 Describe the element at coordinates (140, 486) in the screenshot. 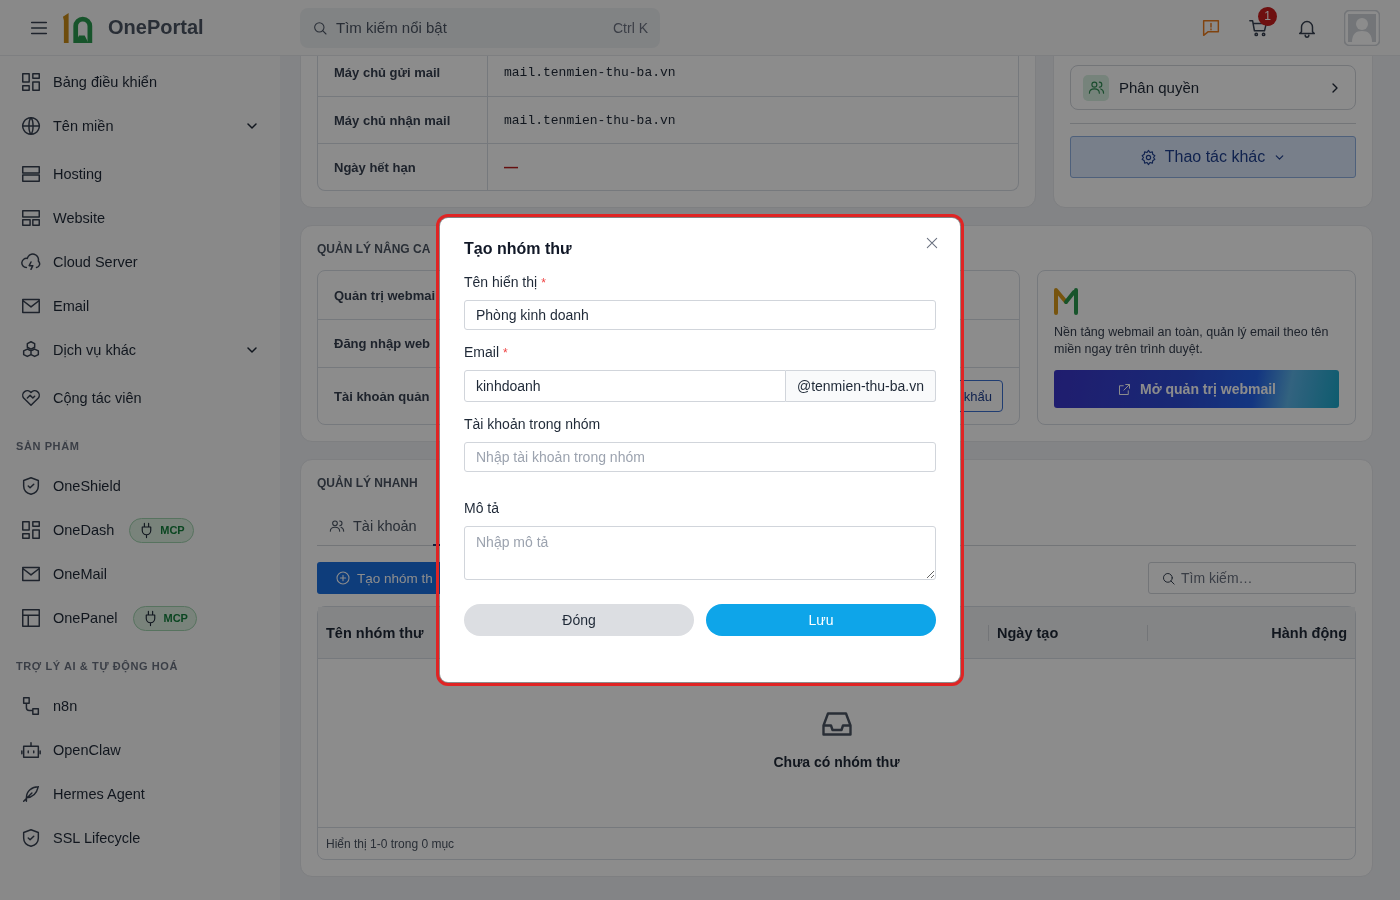

I see `sidebar-item: OneShield` at that location.